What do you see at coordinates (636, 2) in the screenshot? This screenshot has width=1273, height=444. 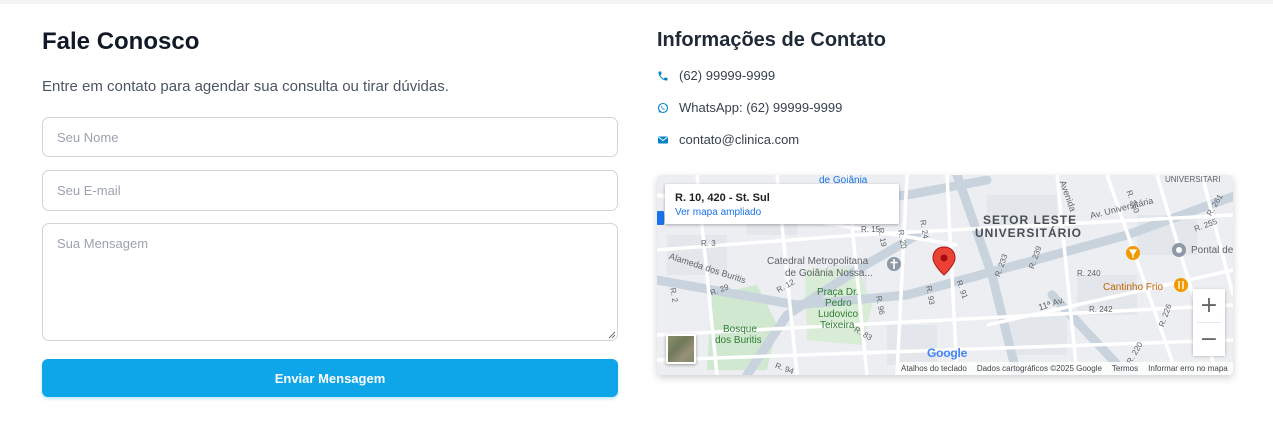 I see `top-divider` at bounding box center [636, 2].